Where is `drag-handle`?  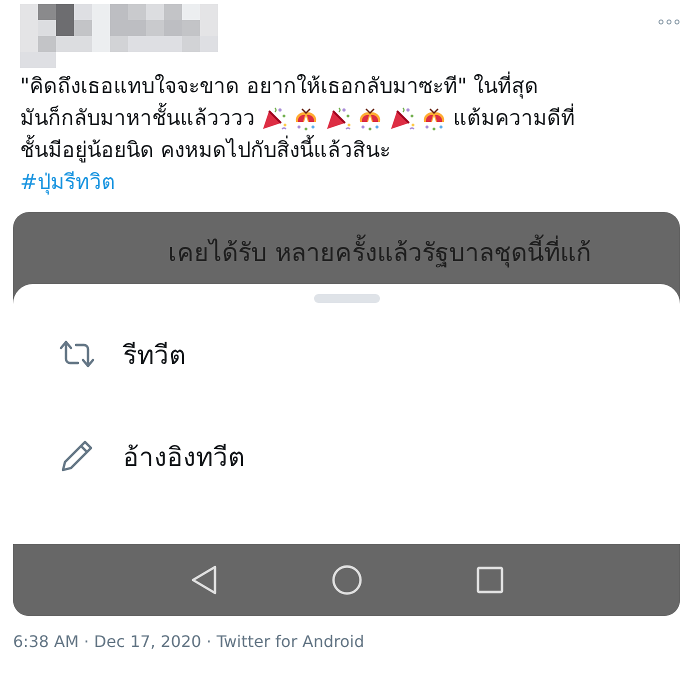
drag-handle is located at coordinates (347, 298).